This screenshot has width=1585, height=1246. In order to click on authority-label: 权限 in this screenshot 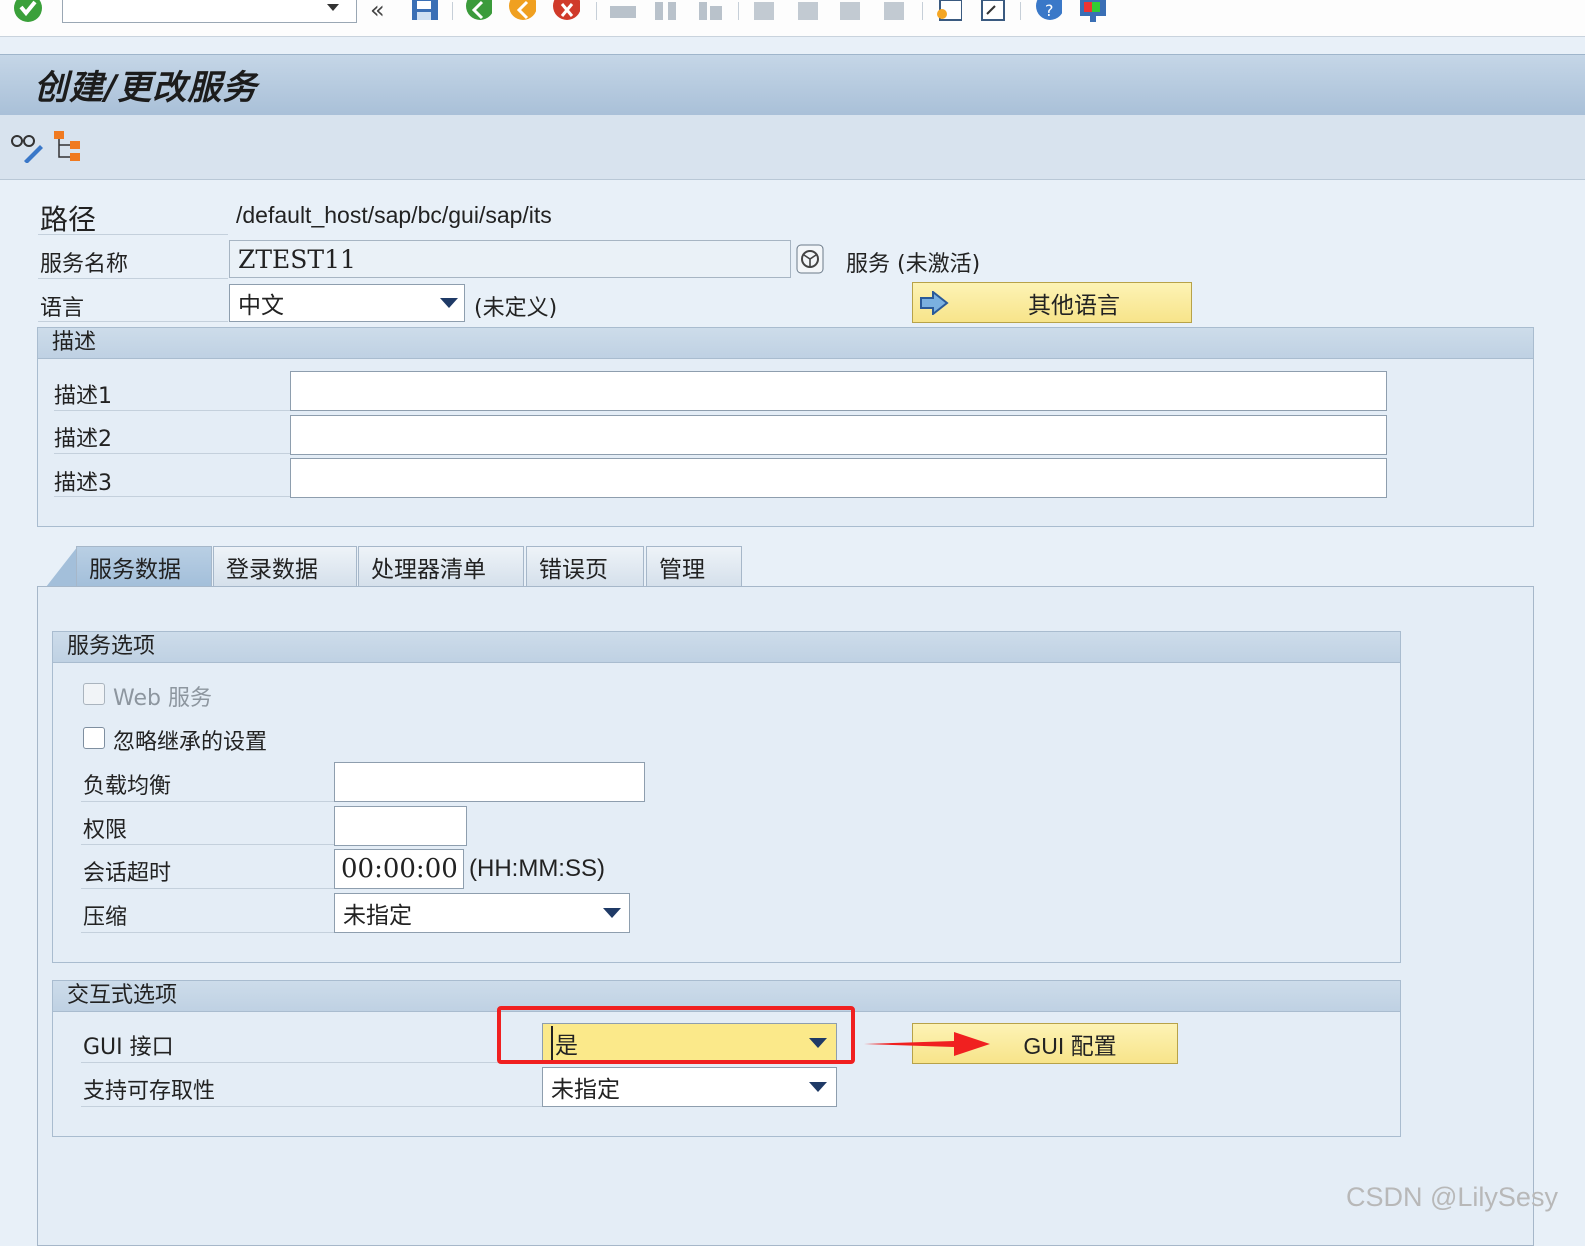, I will do `click(105, 830)`.